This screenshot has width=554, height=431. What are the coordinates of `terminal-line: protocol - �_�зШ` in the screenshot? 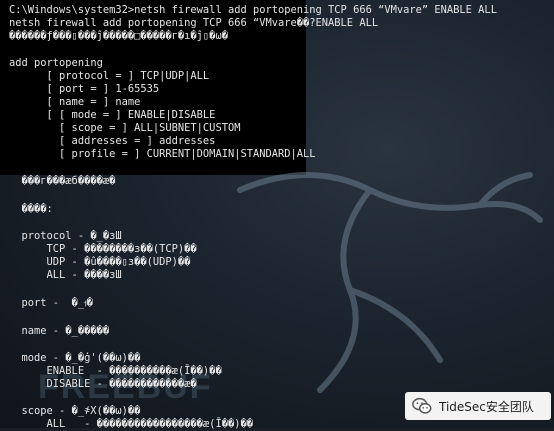 It's located at (65, 236).